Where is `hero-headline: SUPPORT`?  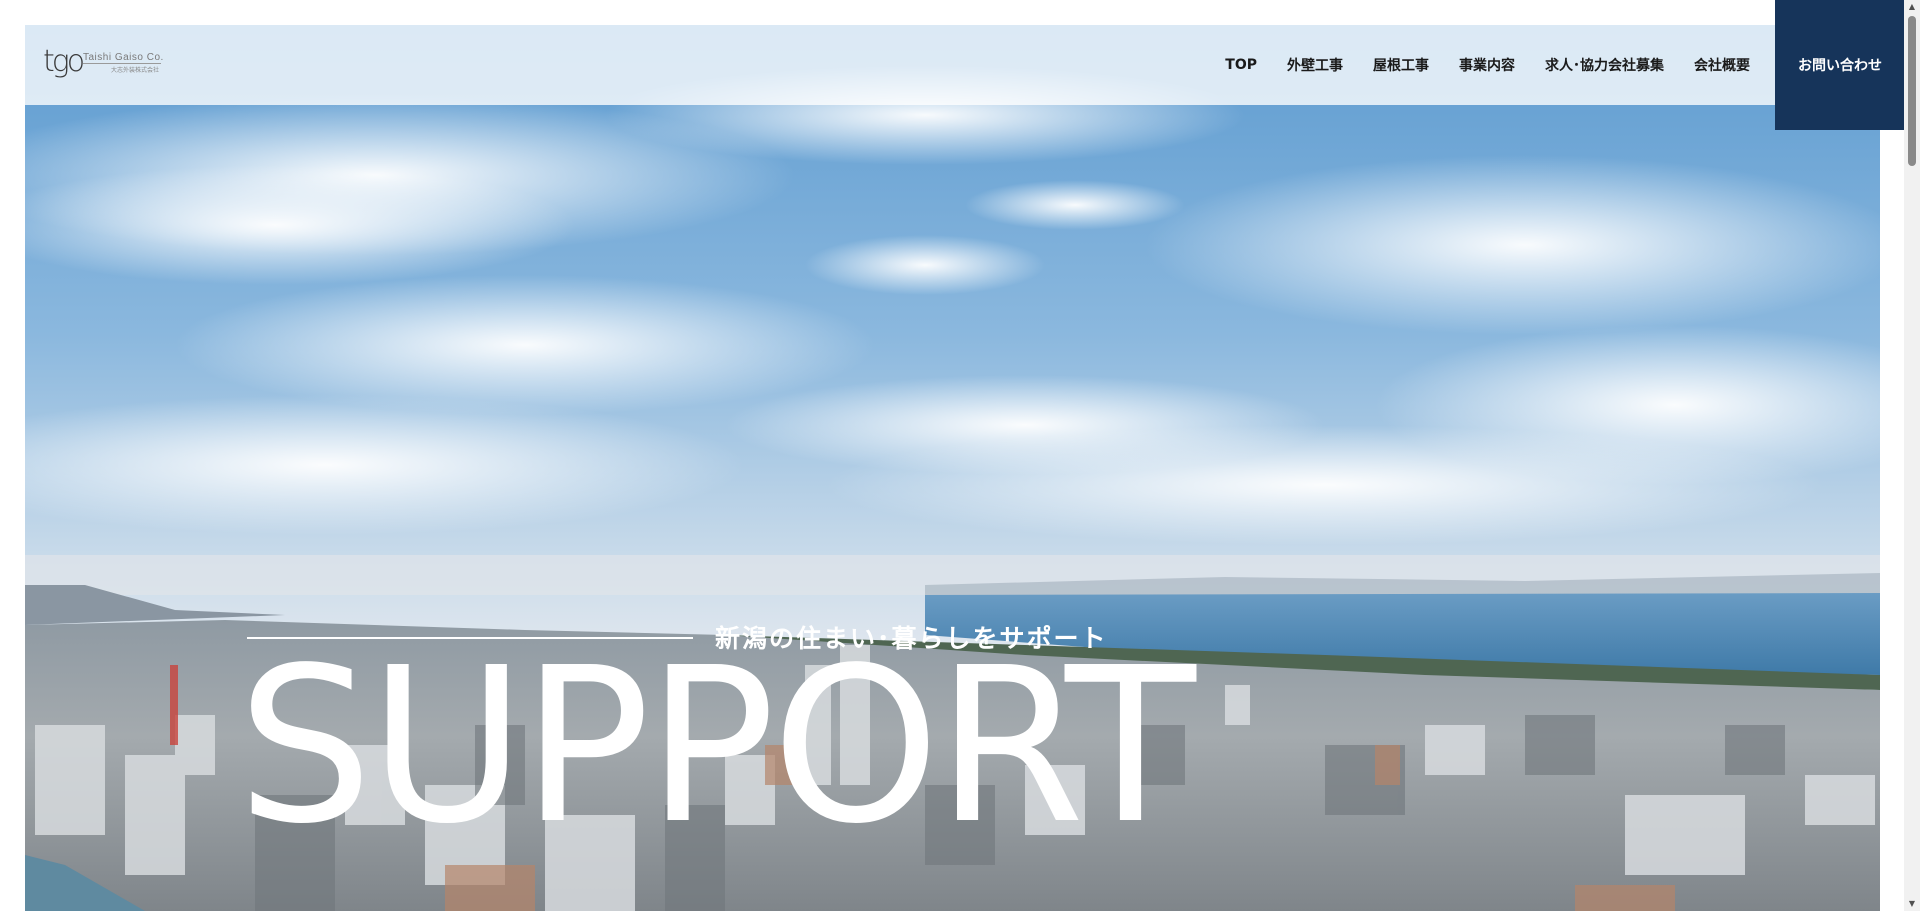 hero-headline: SUPPORT is located at coordinates (716, 746).